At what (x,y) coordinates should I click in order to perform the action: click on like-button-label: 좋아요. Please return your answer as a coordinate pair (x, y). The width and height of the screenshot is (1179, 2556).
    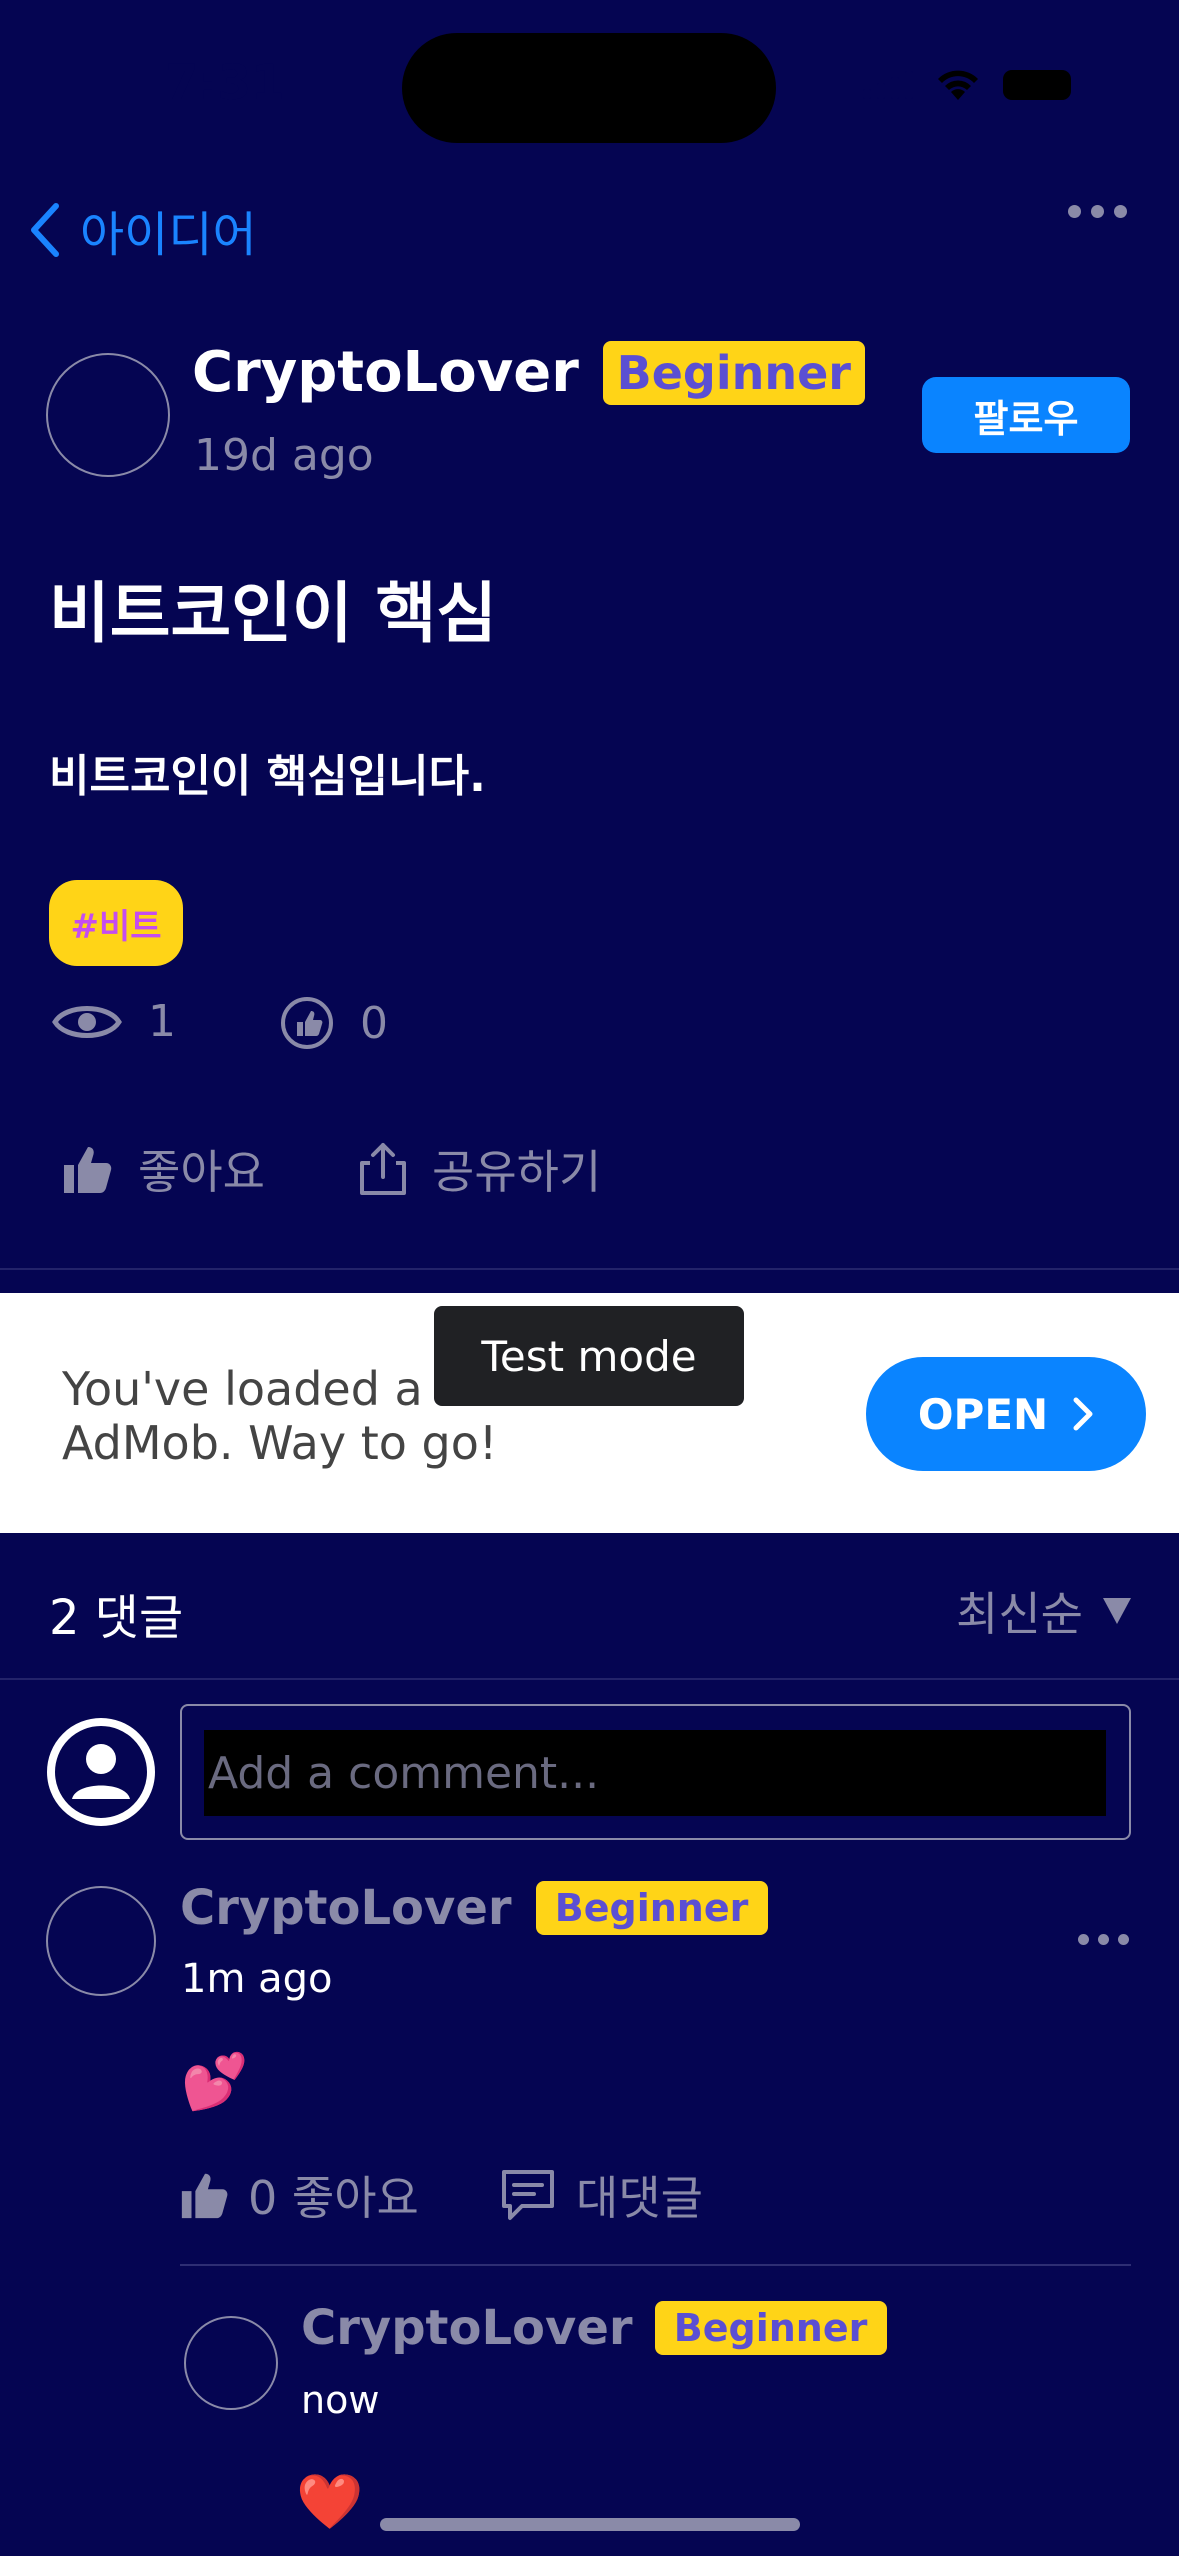
    Looking at the image, I should click on (201, 1172).